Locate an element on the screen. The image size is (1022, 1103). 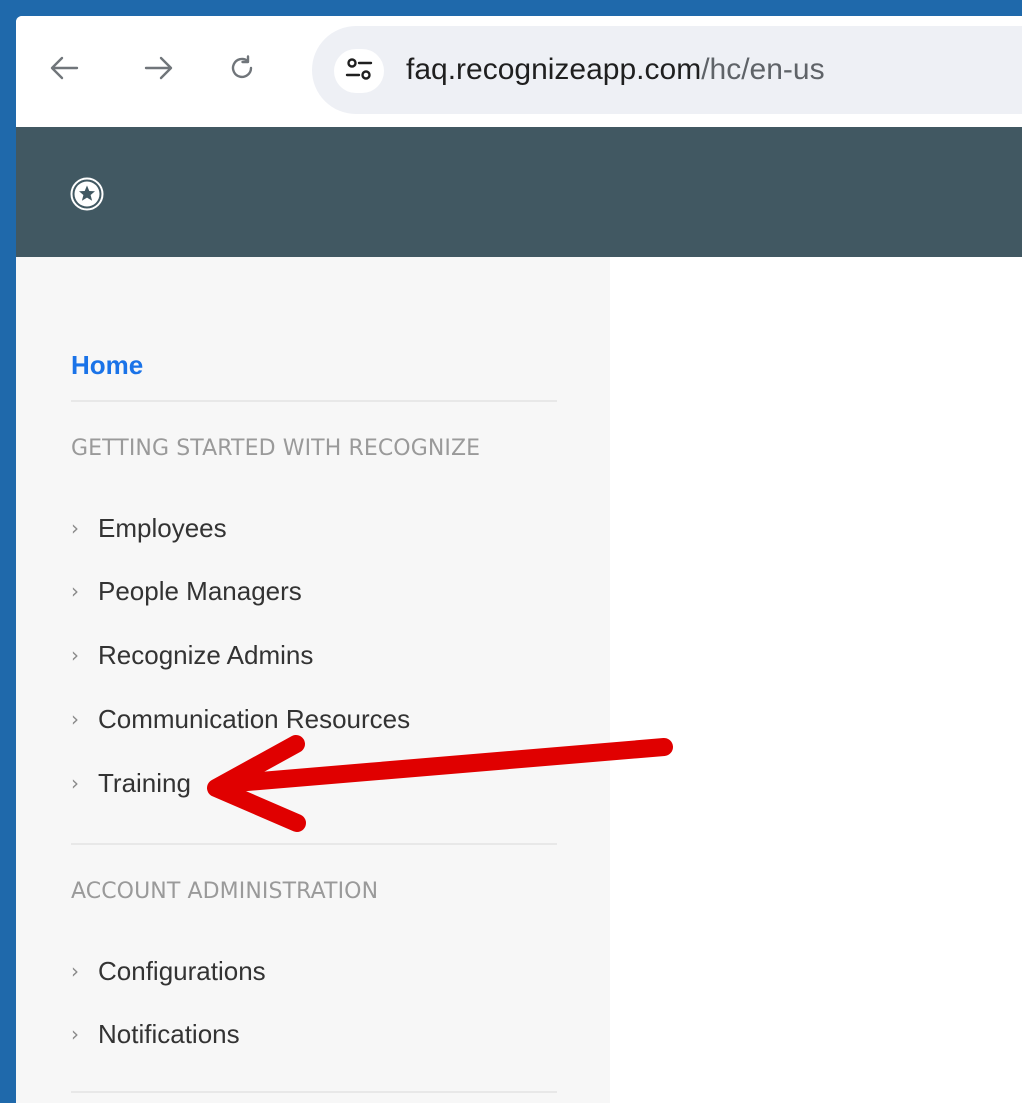
nav-item-employees: › Employees is located at coordinates (149, 528).